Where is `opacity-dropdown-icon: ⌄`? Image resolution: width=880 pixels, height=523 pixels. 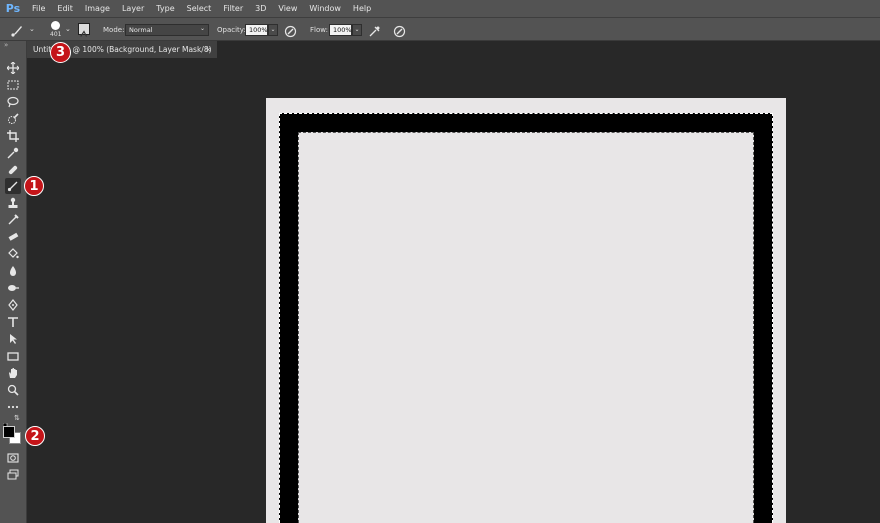 opacity-dropdown-icon: ⌄ is located at coordinates (273, 30).